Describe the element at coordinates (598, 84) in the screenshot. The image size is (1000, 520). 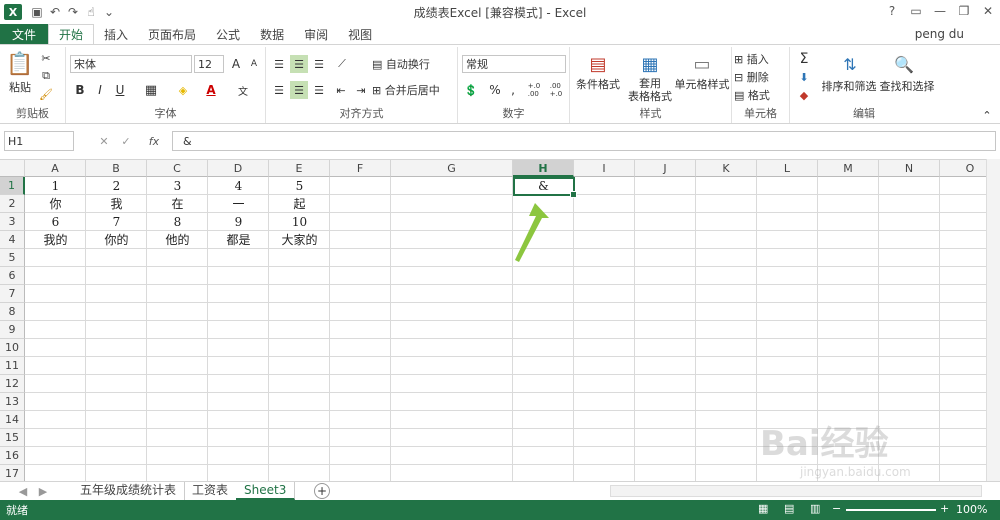
I see `conditional-format-button: 条件格式` at that location.